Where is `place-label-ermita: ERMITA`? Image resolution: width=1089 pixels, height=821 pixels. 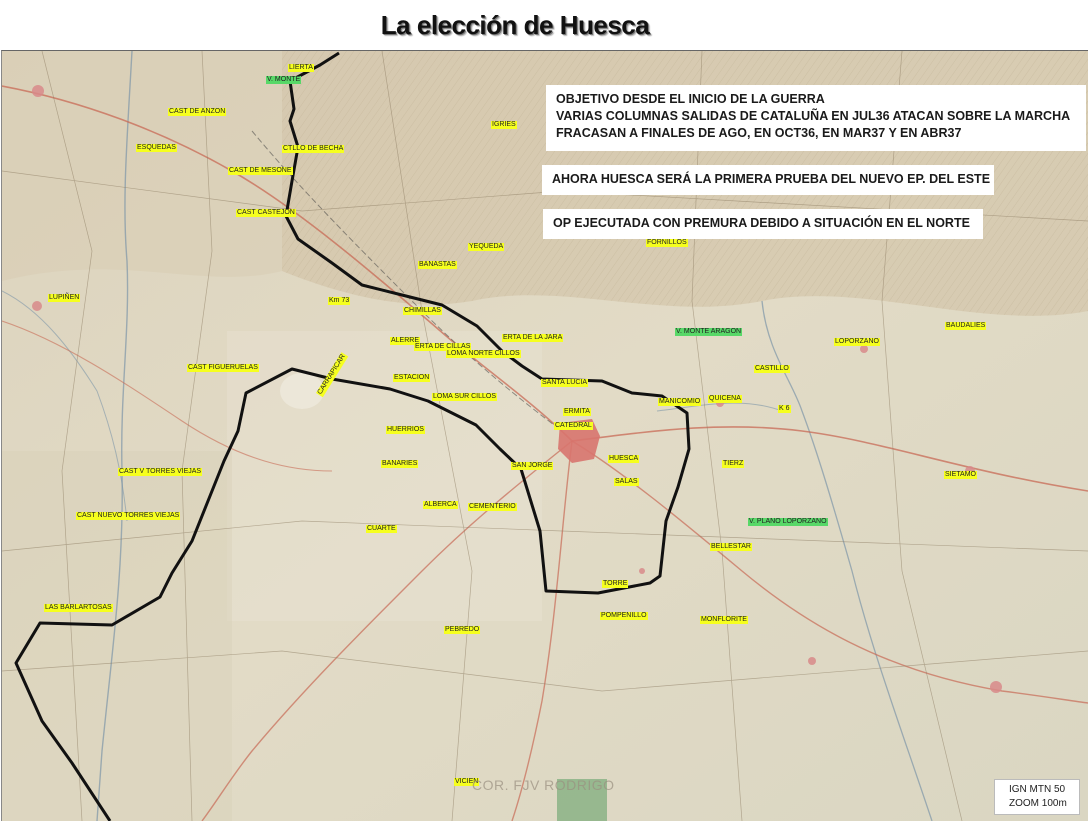
place-label-ermita: ERMITA is located at coordinates (577, 412).